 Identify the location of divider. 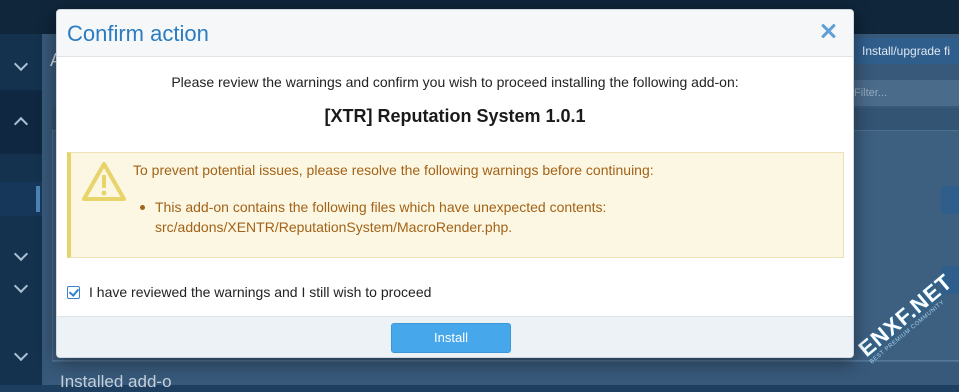
(505, 360).